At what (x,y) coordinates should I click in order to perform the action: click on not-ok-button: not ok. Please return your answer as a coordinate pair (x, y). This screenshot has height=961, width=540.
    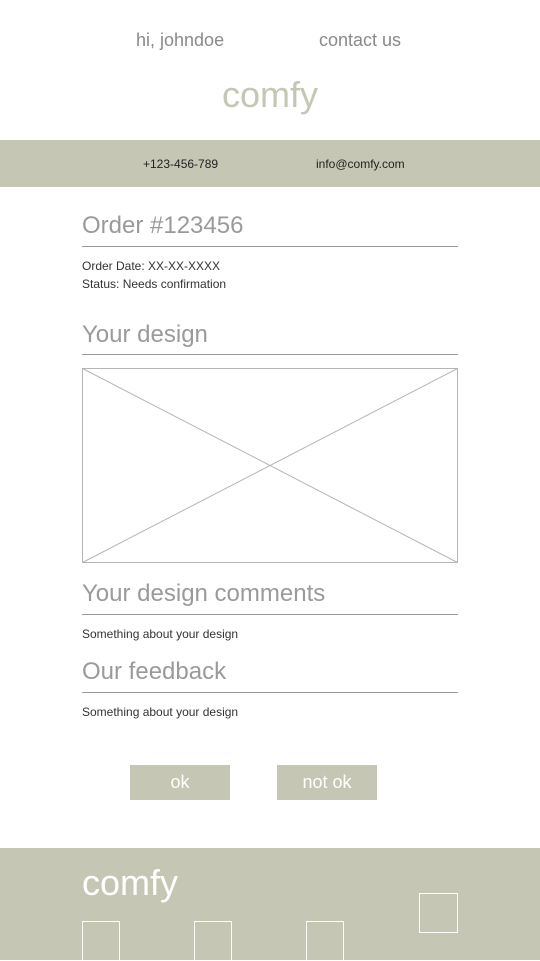
    Looking at the image, I should click on (327, 782).